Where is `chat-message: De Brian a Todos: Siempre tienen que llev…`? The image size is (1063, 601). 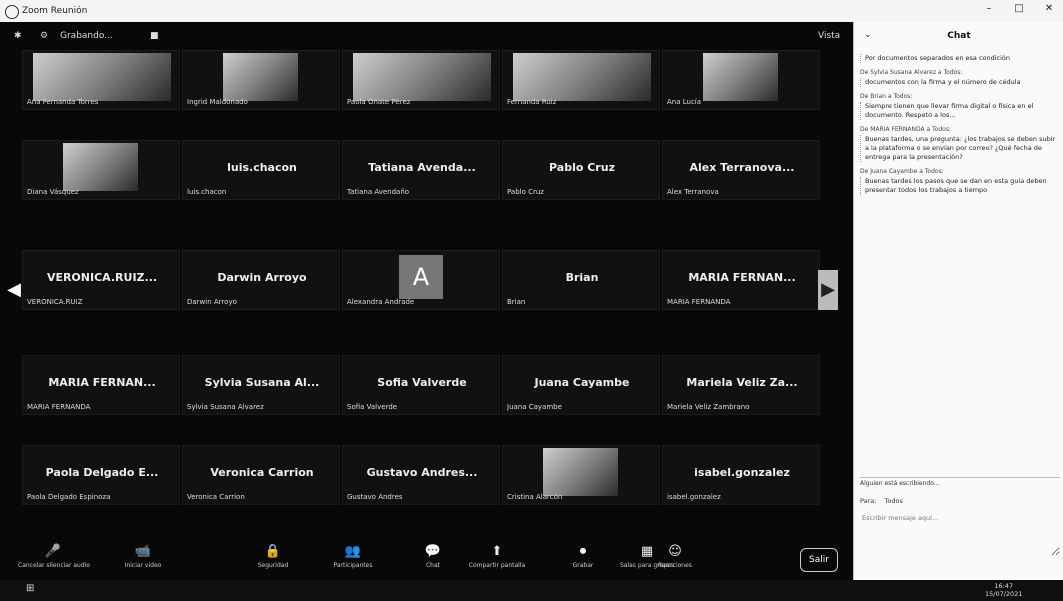
chat-message: De Brian a Todos: Siempre tienen que llev… is located at coordinates (958, 106).